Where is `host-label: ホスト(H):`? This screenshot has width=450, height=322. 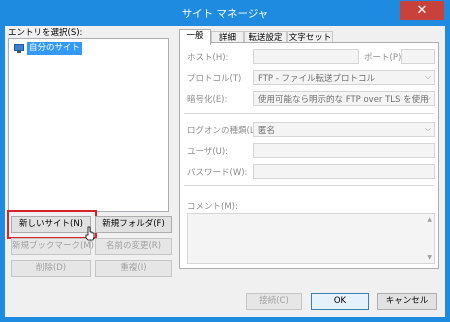
host-label: ホスト(H): is located at coordinates (208, 58).